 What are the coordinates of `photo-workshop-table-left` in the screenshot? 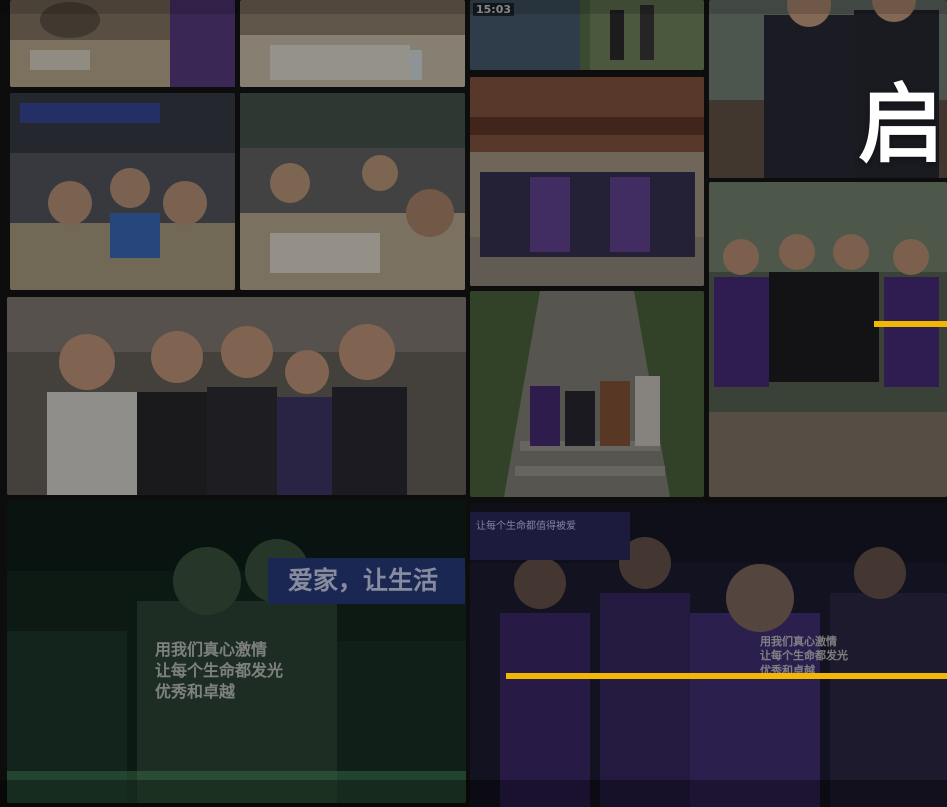 It's located at (122, 191).